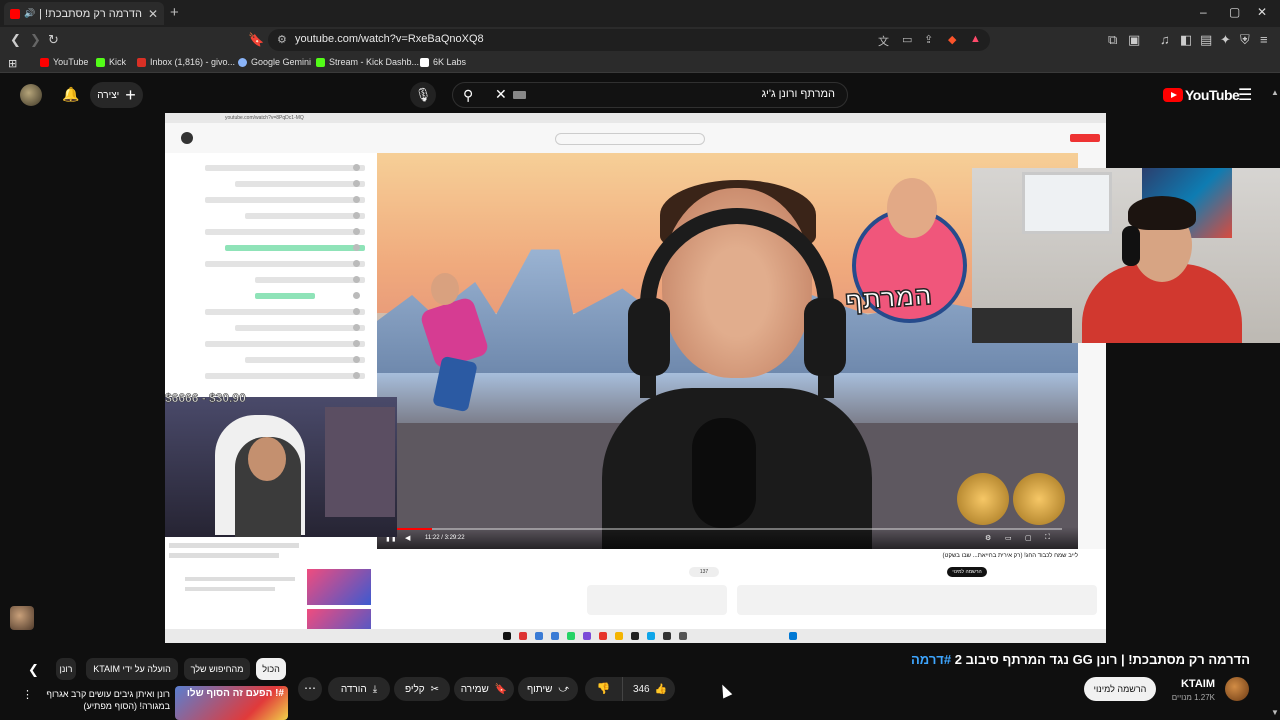 The height and width of the screenshot is (720, 1280). I want to click on channel-name: KTAIM, so click(1198, 684).